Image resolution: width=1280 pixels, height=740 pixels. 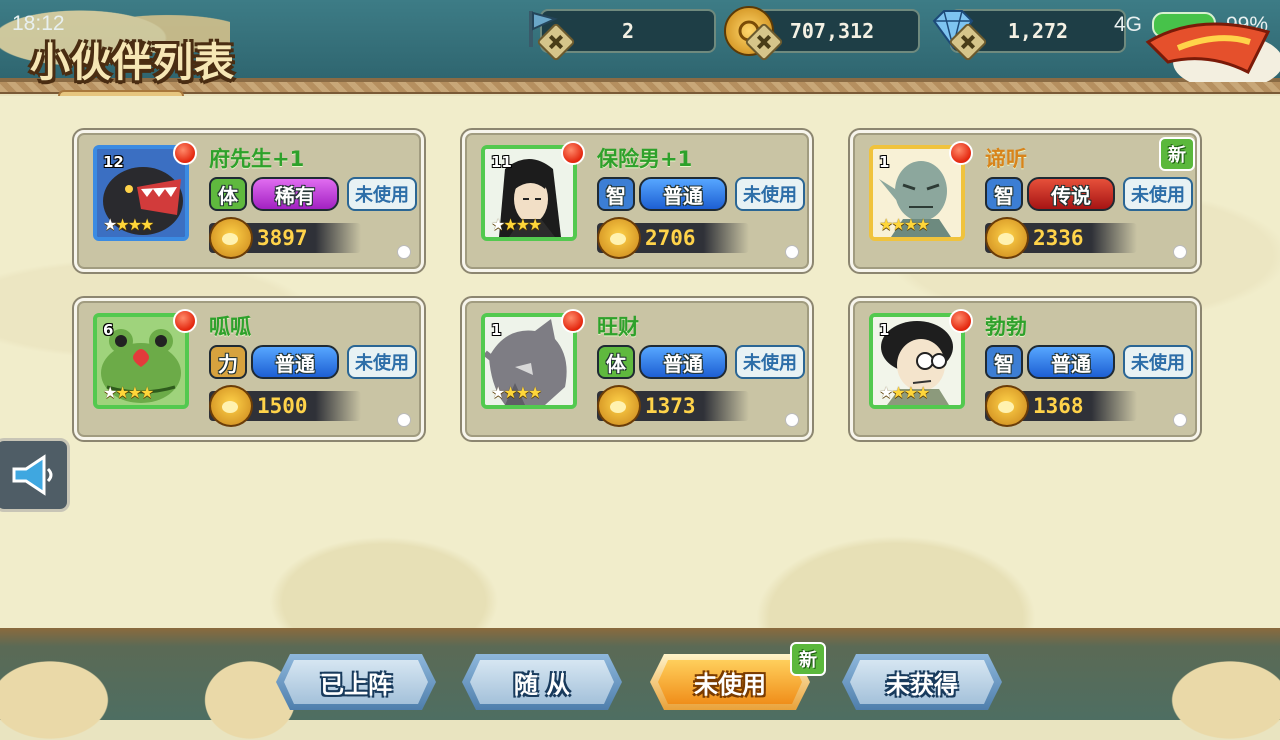 I want to click on power-value: 1368, so click(x=1058, y=406).